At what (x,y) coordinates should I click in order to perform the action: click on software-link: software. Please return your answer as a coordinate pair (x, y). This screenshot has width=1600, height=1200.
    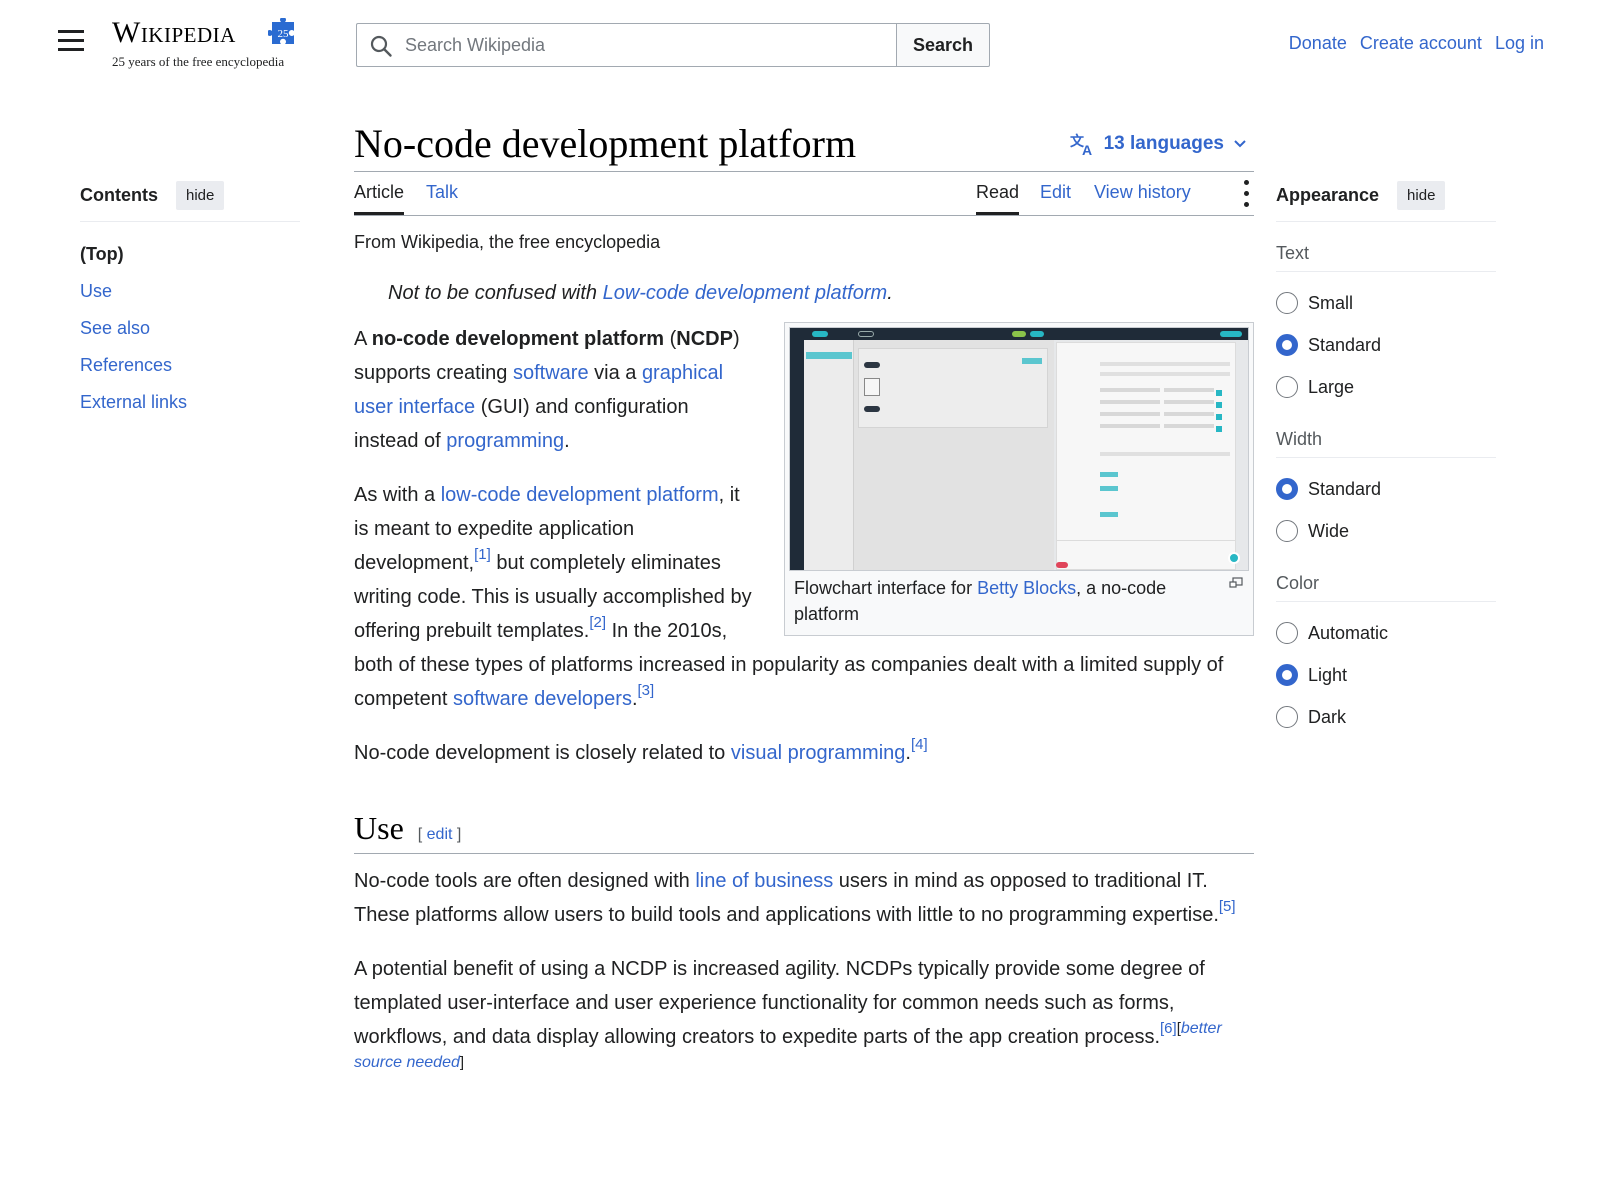
    Looking at the image, I should click on (551, 373).